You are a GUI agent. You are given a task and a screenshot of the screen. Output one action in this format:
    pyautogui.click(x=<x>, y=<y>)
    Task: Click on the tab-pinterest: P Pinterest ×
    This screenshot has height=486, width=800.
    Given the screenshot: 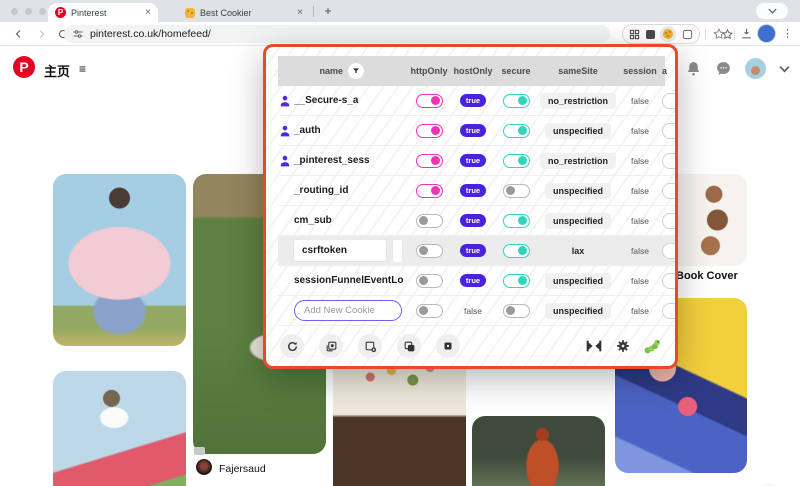 What is the action you would take?
    pyautogui.click(x=103, y=12)
    